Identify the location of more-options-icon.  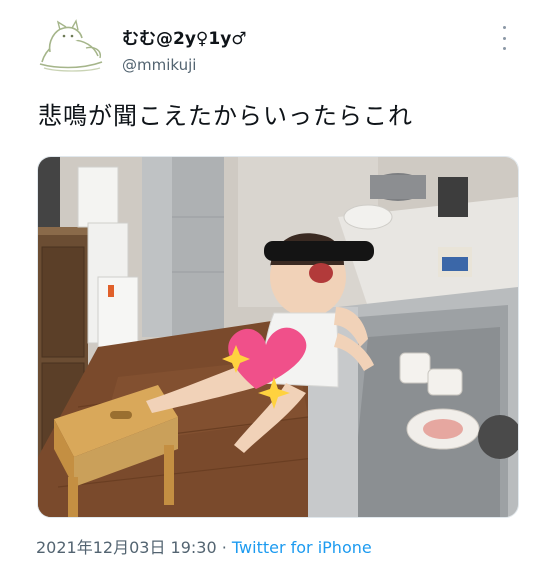
(504, 38).